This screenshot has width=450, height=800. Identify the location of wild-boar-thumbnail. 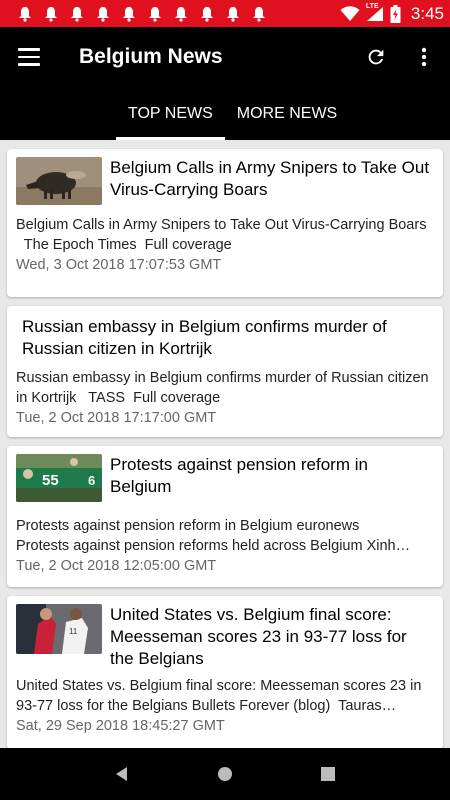
(59, 181).